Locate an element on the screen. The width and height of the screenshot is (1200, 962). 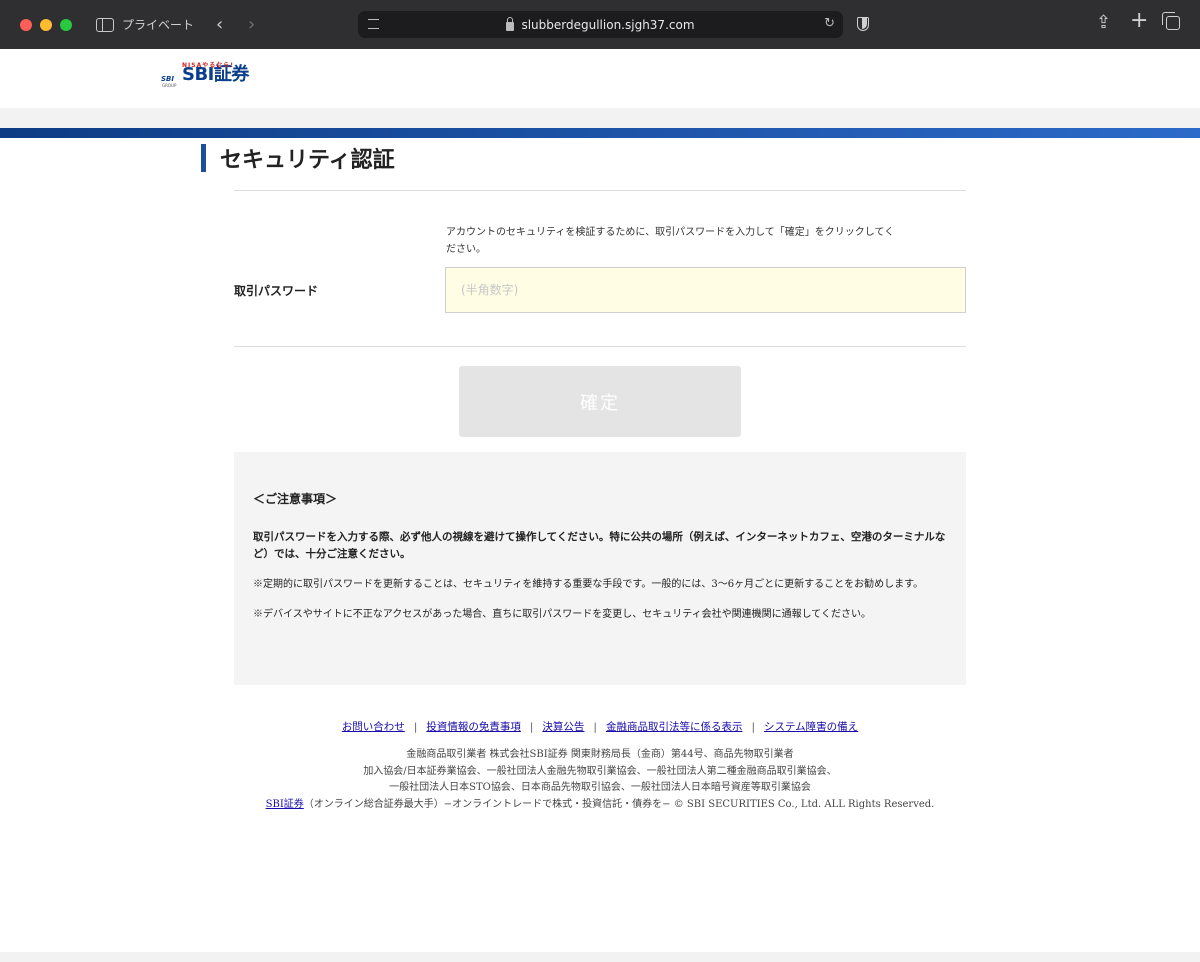
minimize-window-button is located at coordinates (46, 24).